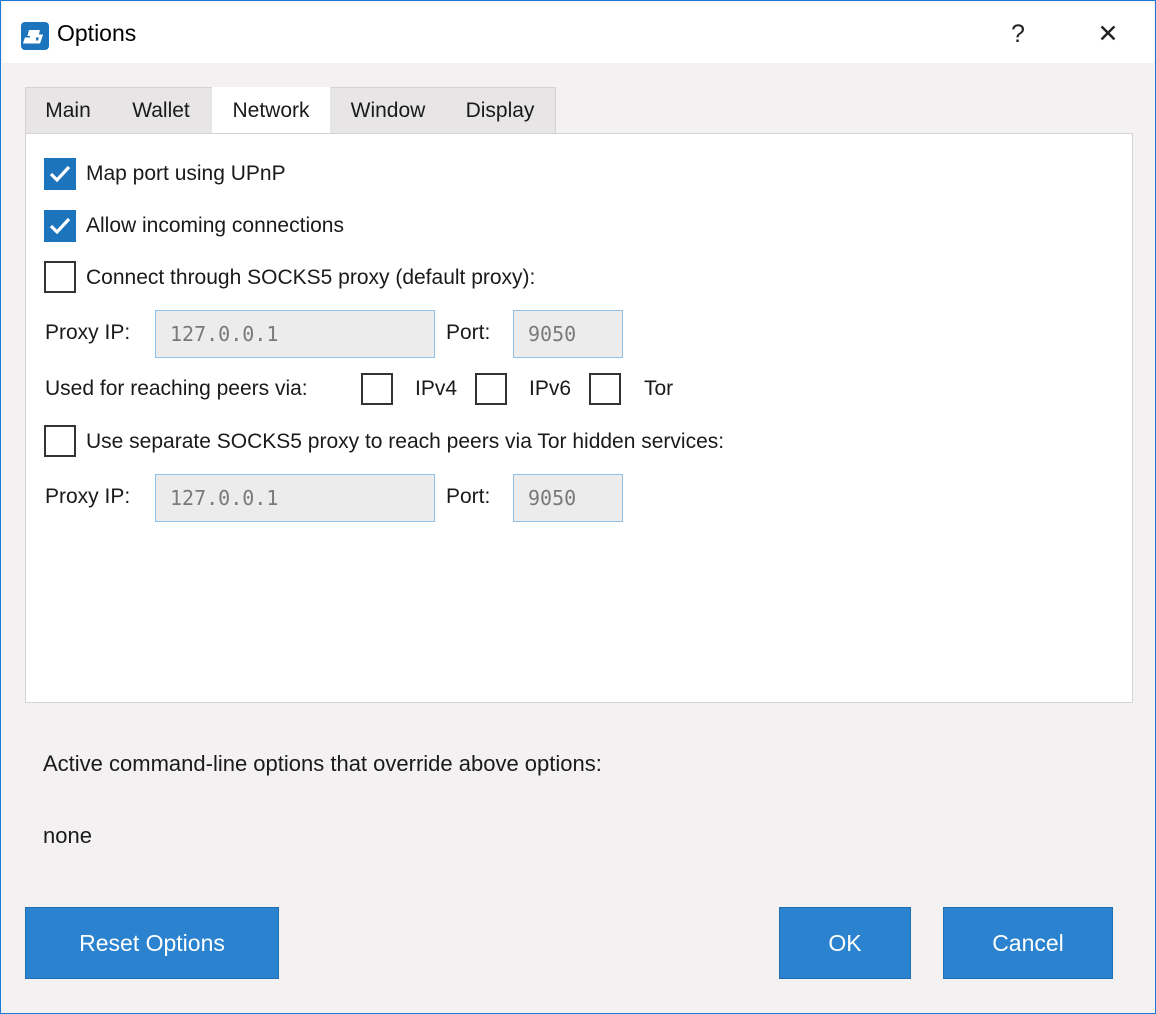  What do you see at coordinates (1028, 943) in the screenshot?
I see `cancel-button: Cancel` at bounding box center [1028, 943].